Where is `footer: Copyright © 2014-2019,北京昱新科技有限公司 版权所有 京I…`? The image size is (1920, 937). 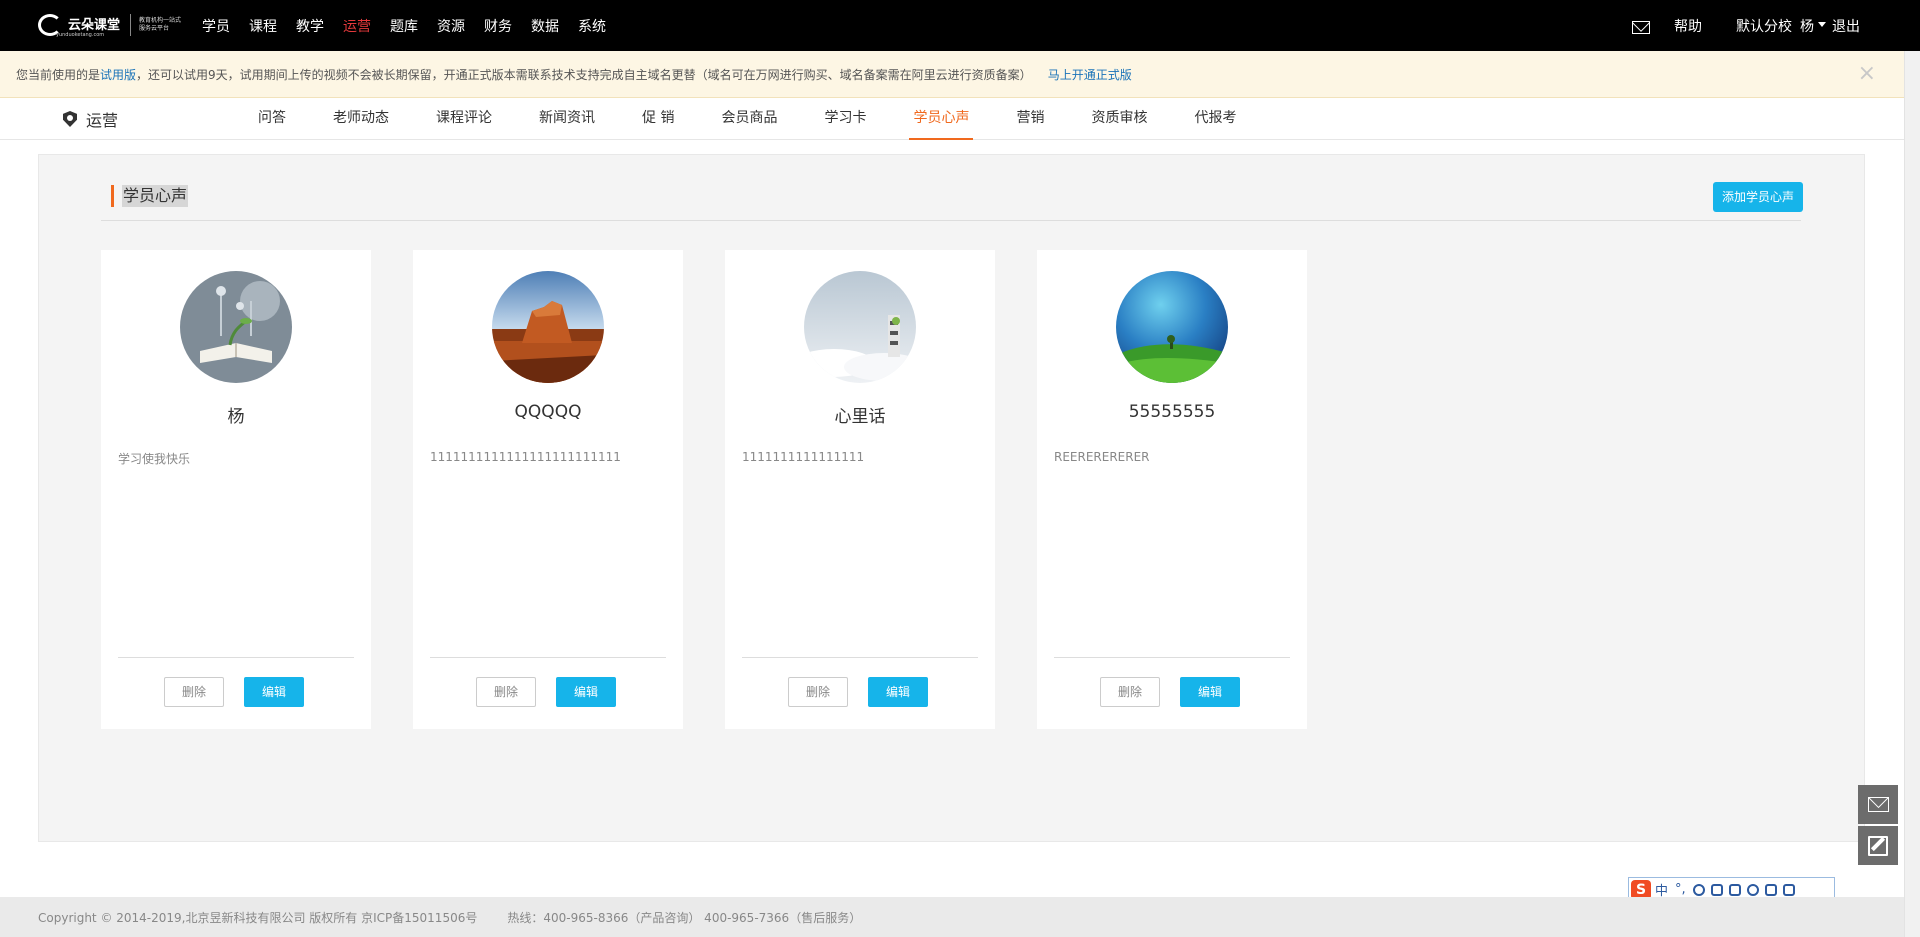
footer: Copyright © 2014-2019,北京昱新科技有限公司 版权所有 京I… is located at coordinates (952, 917).